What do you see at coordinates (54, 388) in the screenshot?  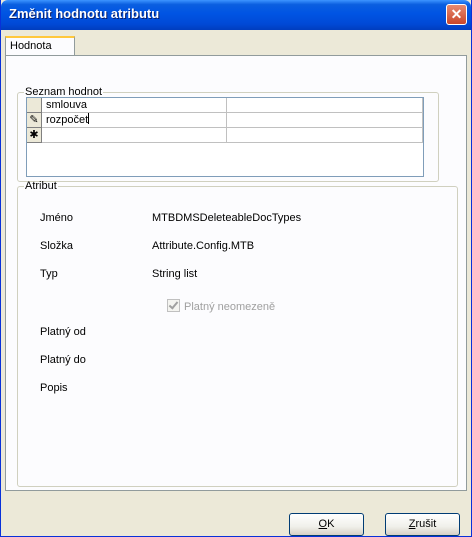 I see `description-label: Popis` at bounding box center [54, 388].